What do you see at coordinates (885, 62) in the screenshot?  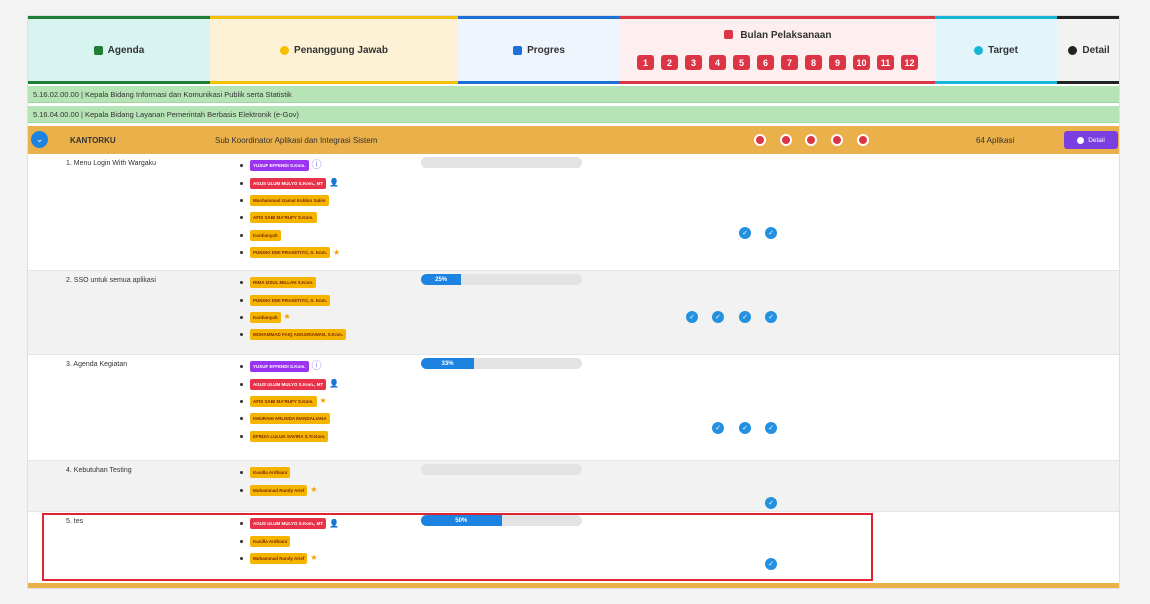 I see `month-badge: 11` at bounding box center [885, 62].